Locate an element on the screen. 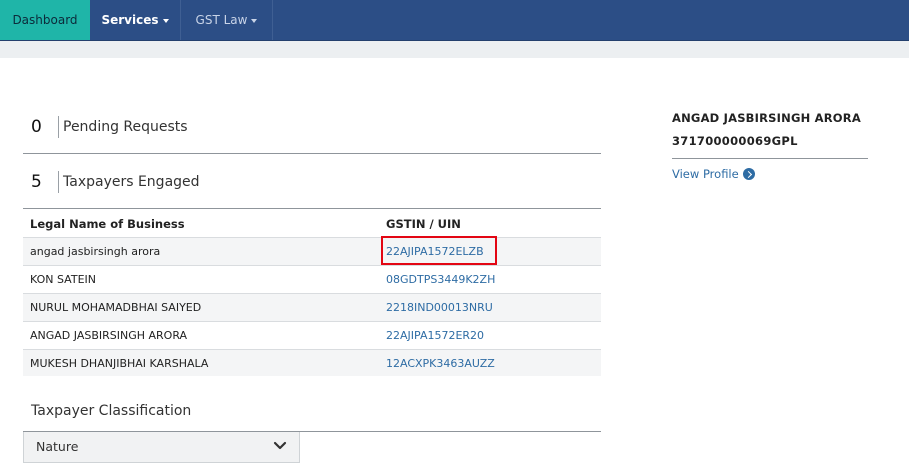 This screenshot has width=909, height=473. pending-count: 0 is located at coordinates (36, 127).